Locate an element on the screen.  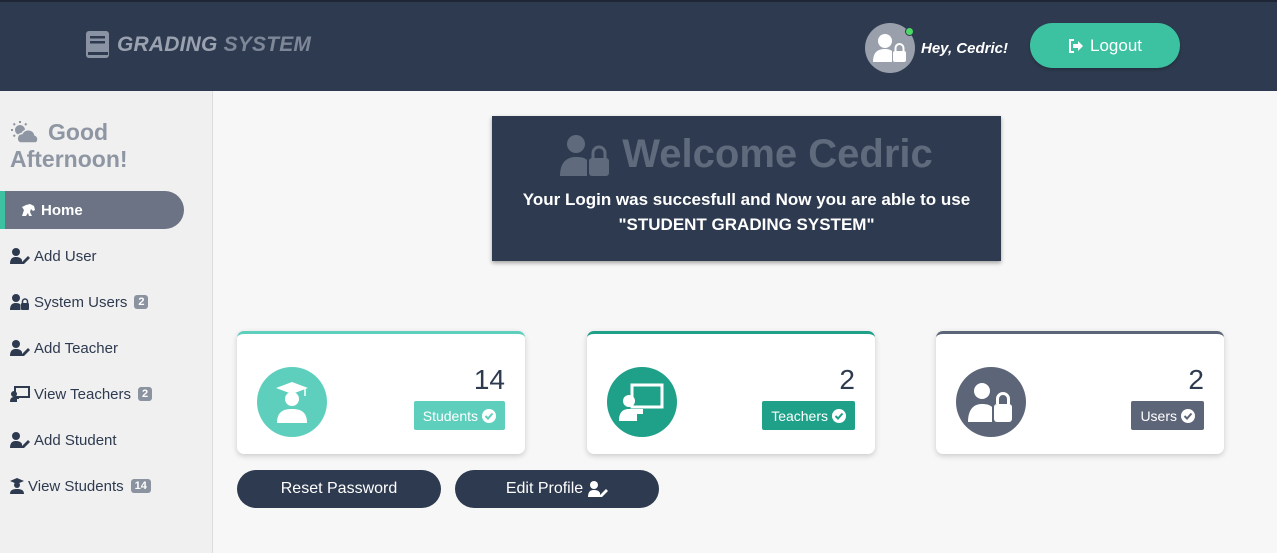
sidebar-item-view-students: View Students 14 is located at coordinates (80, 486).